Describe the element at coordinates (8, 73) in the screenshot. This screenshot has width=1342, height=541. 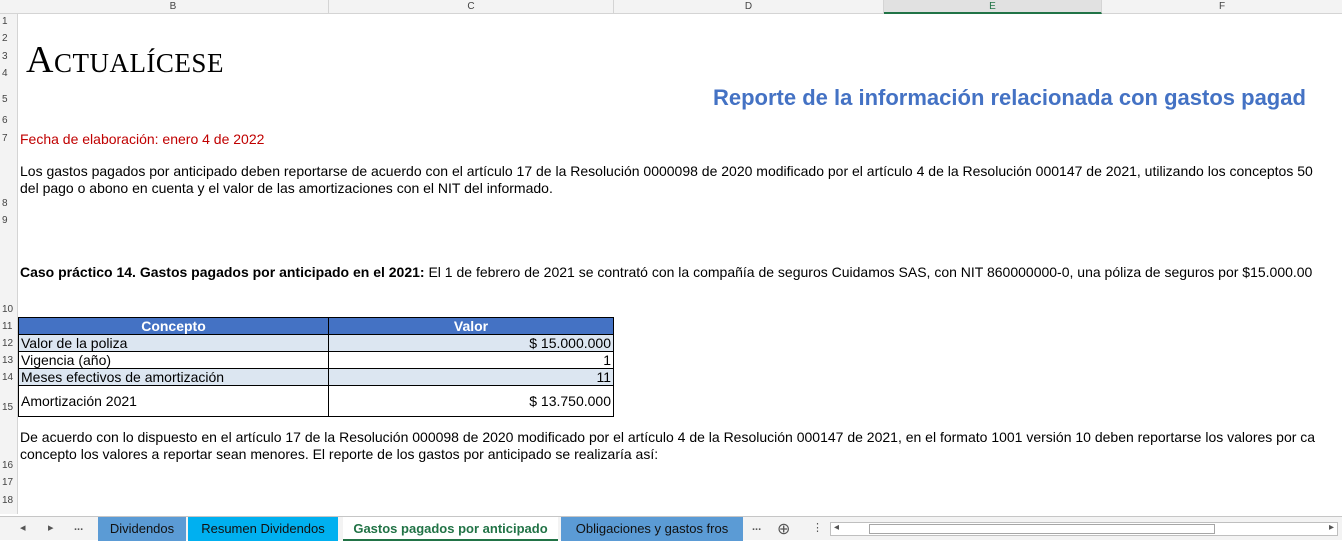
I see `row-header: 4` at that location.